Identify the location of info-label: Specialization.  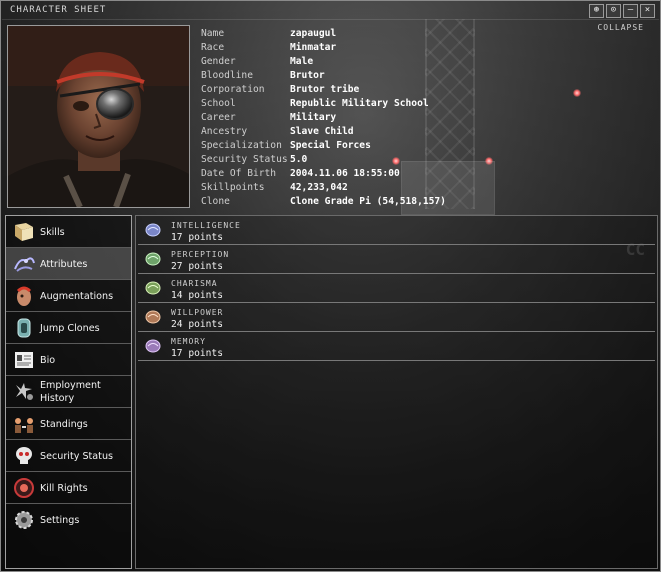
(241, 145).